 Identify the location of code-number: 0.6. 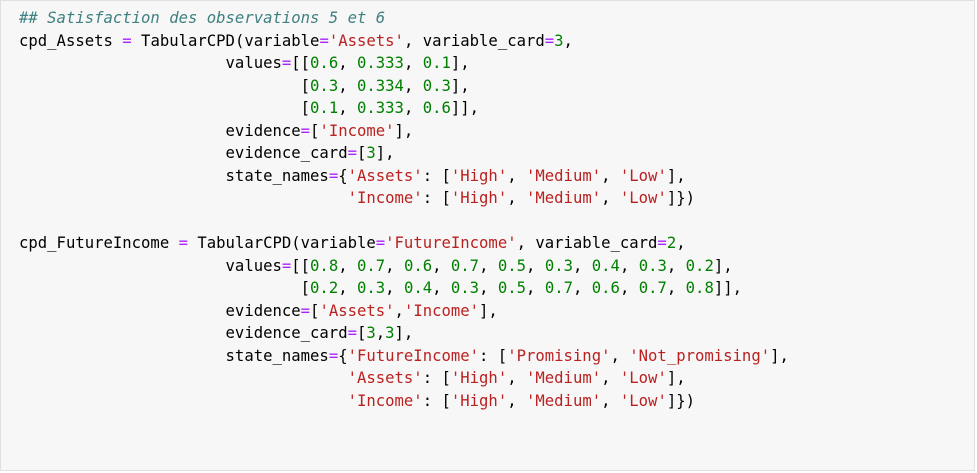
(418, 265).